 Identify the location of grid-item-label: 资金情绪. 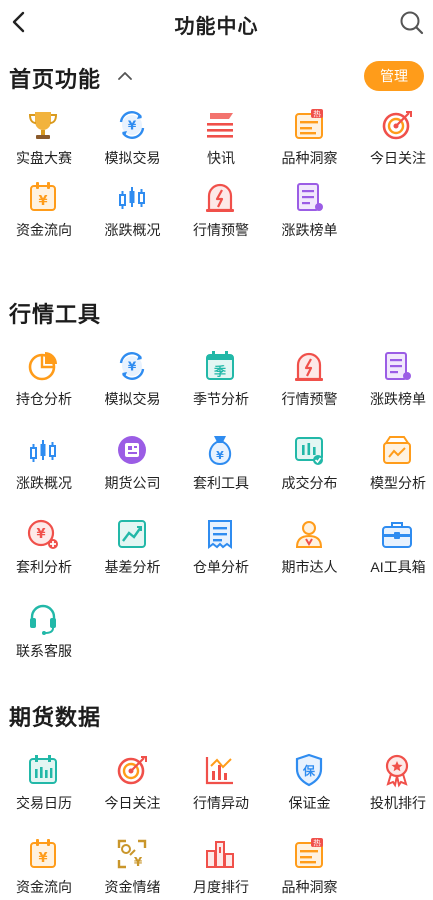
(132, 887).